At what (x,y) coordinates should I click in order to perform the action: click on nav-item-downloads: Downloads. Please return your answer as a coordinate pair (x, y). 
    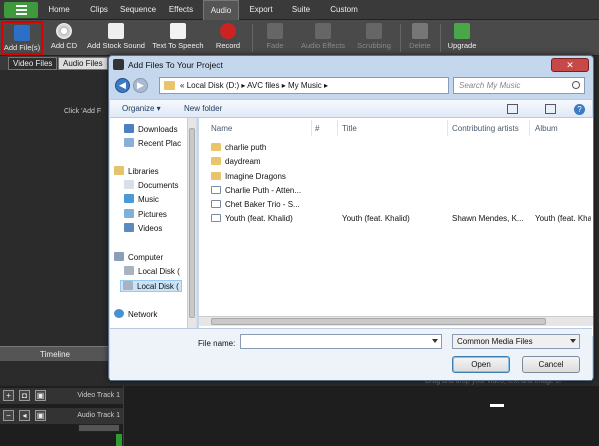
    Looking at the image, I should click on (151, 129).